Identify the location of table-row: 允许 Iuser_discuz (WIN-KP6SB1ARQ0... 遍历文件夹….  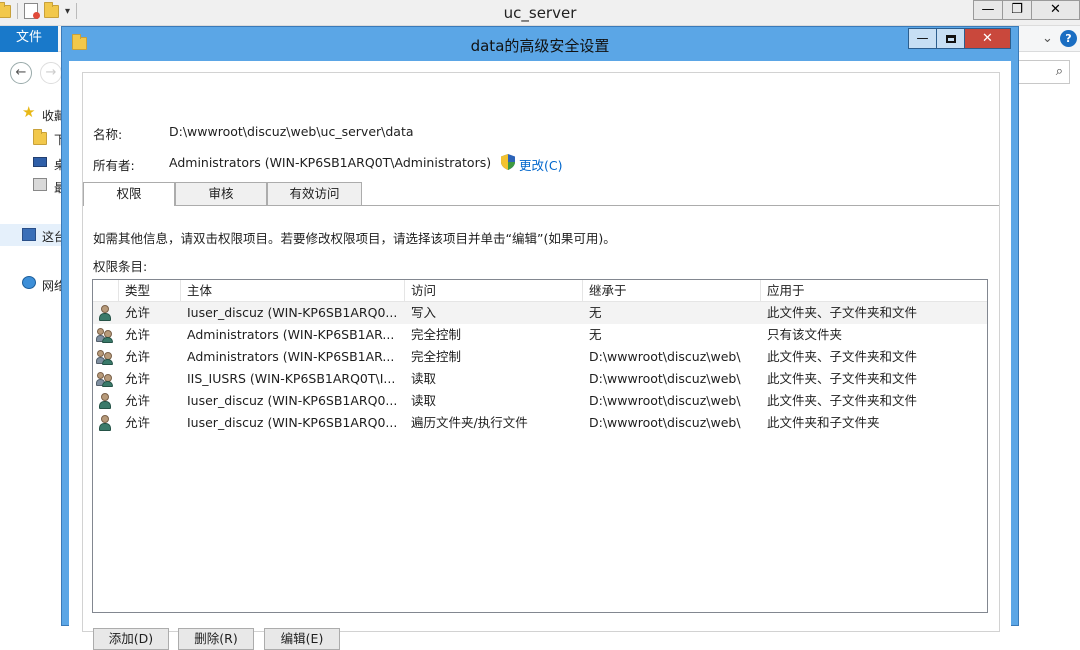
(540, 423).